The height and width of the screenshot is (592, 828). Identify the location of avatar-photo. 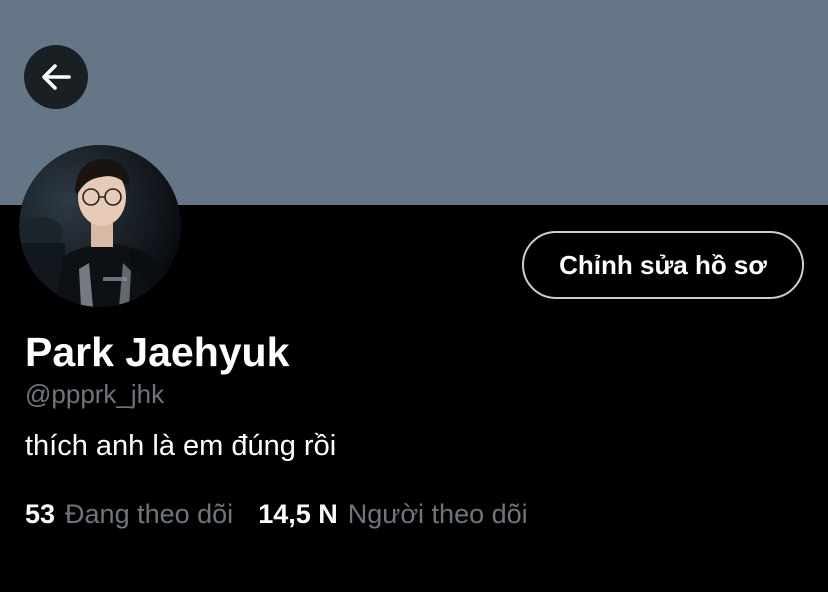
(100, 226).